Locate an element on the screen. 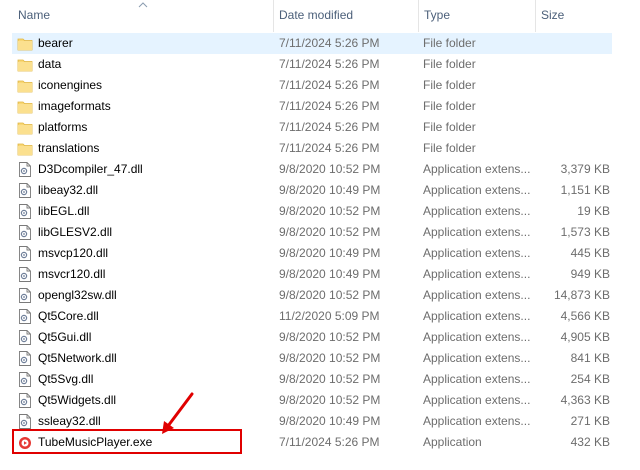 The width and height of the screenshot is (640, 470). file-name: bearer is located at coordinates (55, 43).